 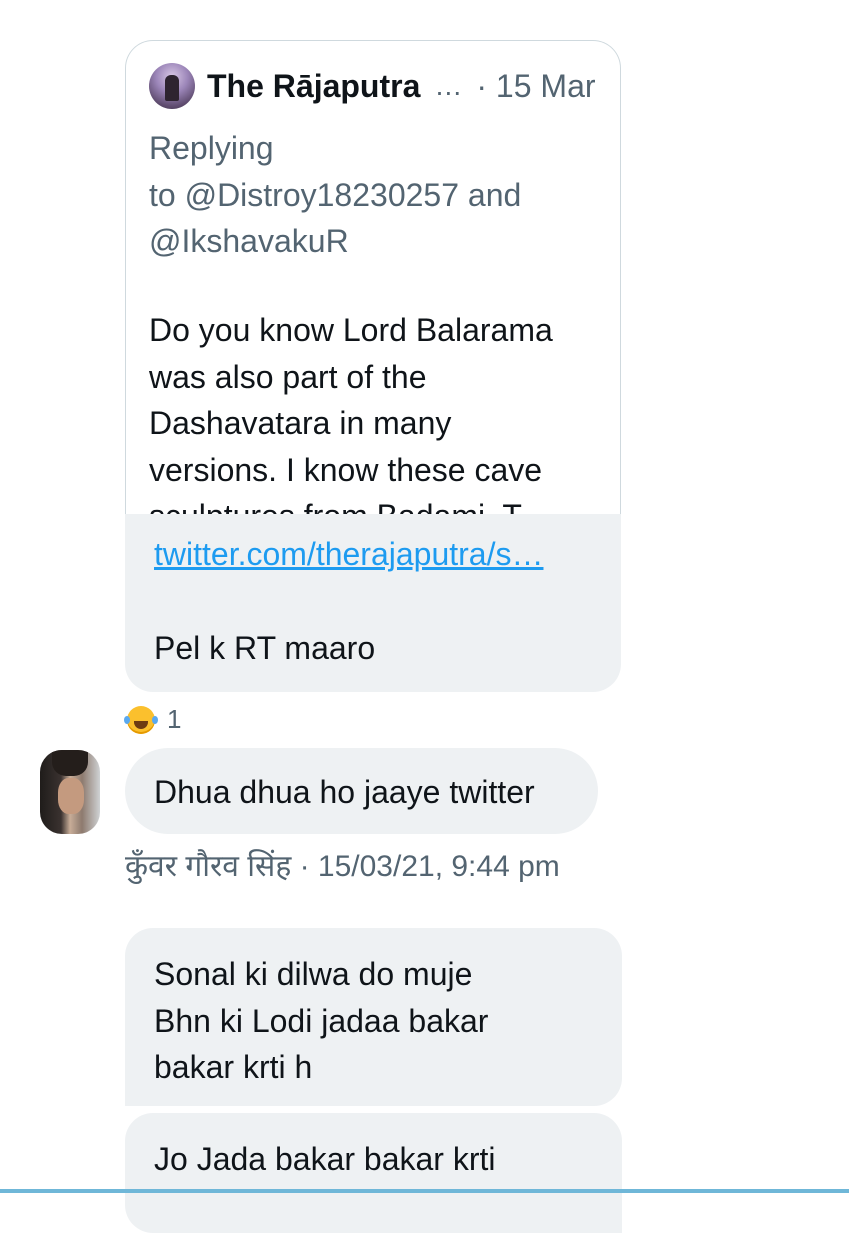 What do you see at coordinates (208, 866) in the screenshot?
I see `sender-name: कुँवर गौरव सिंह` at bounding box center [208, 866].